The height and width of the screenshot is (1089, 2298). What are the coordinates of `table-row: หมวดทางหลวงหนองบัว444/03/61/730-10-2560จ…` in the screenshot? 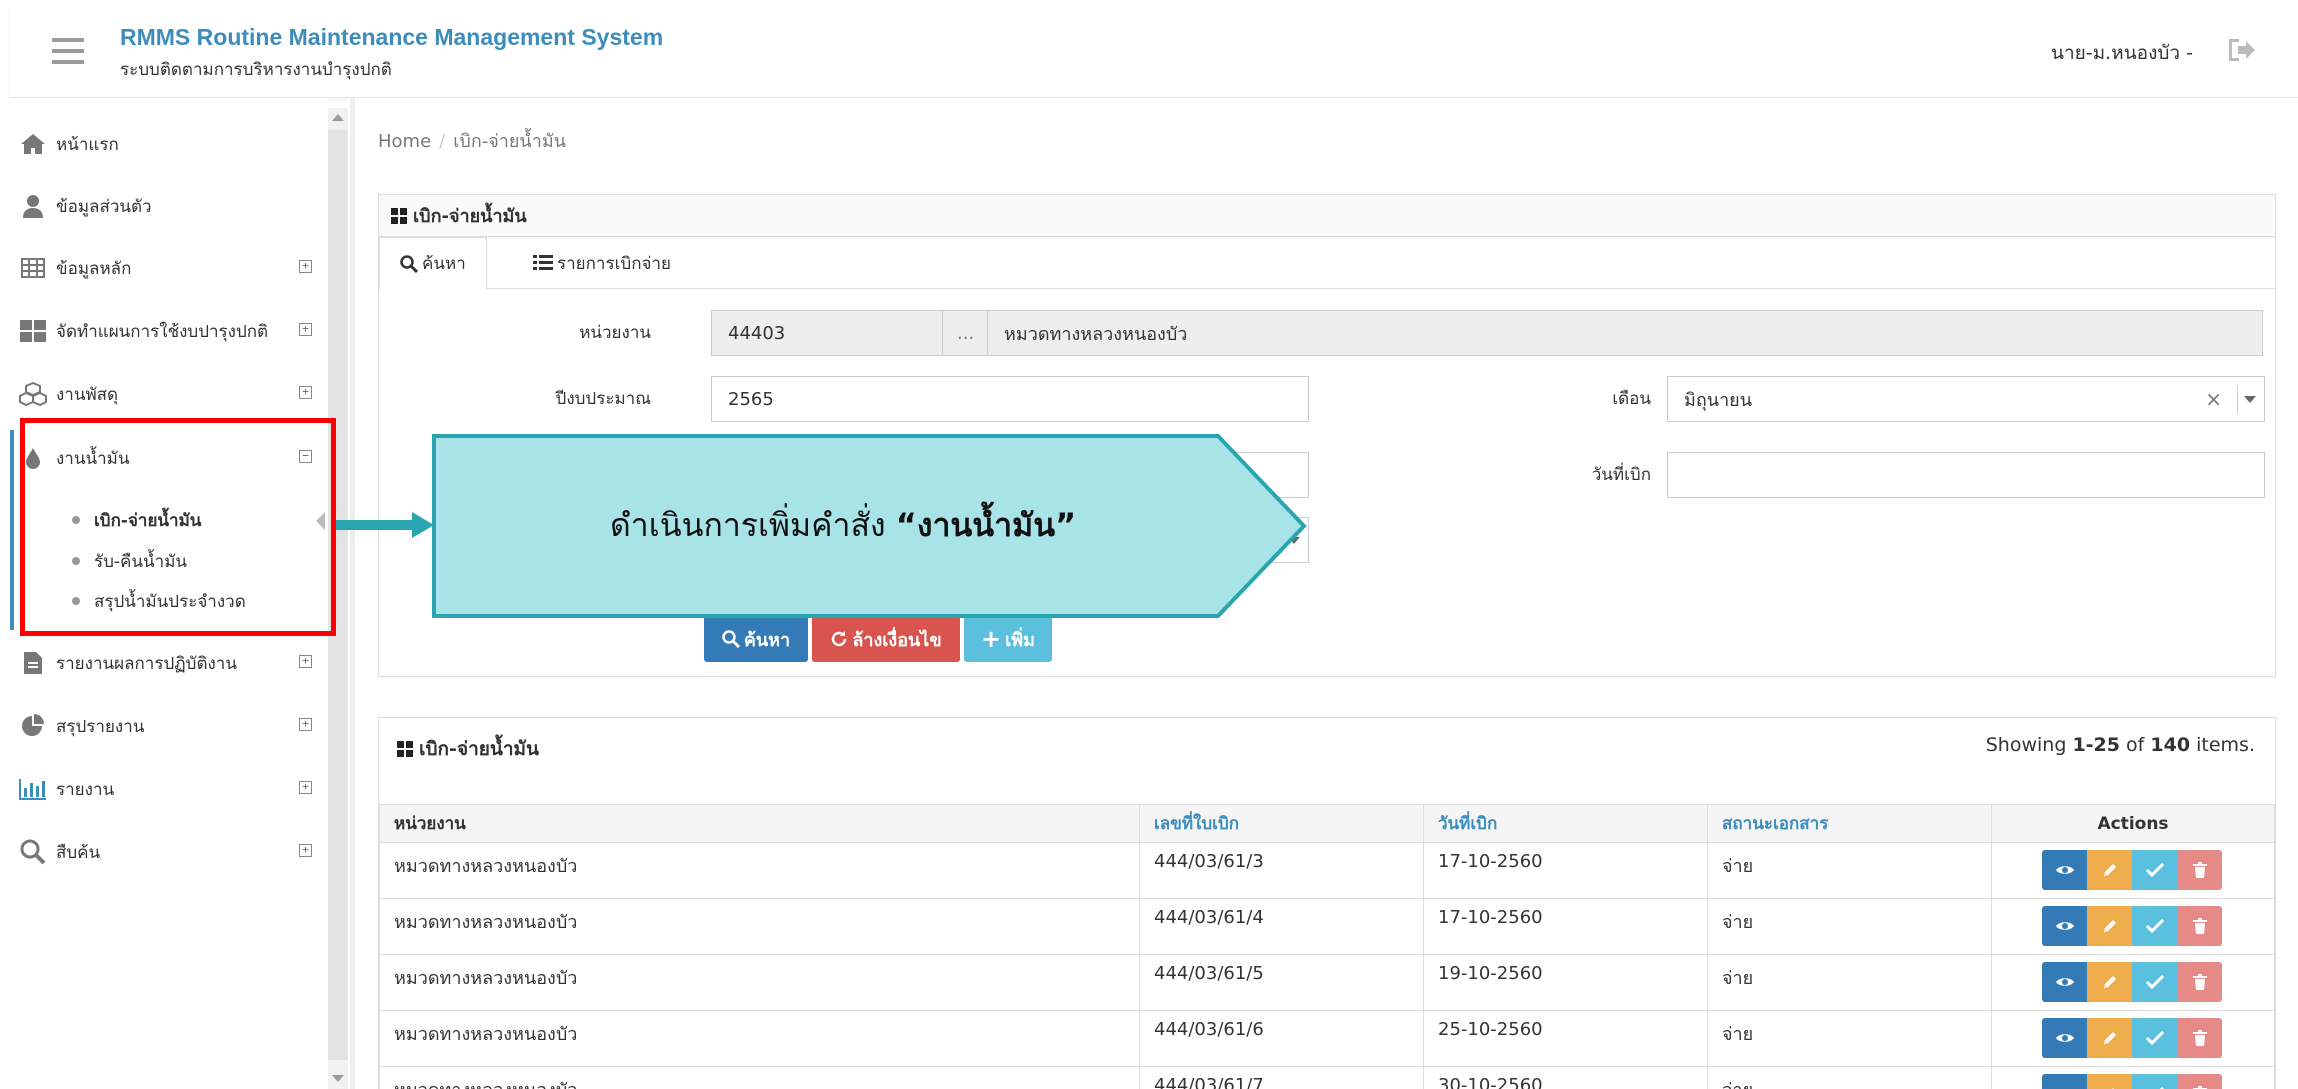 It's located at (1327, 1077).